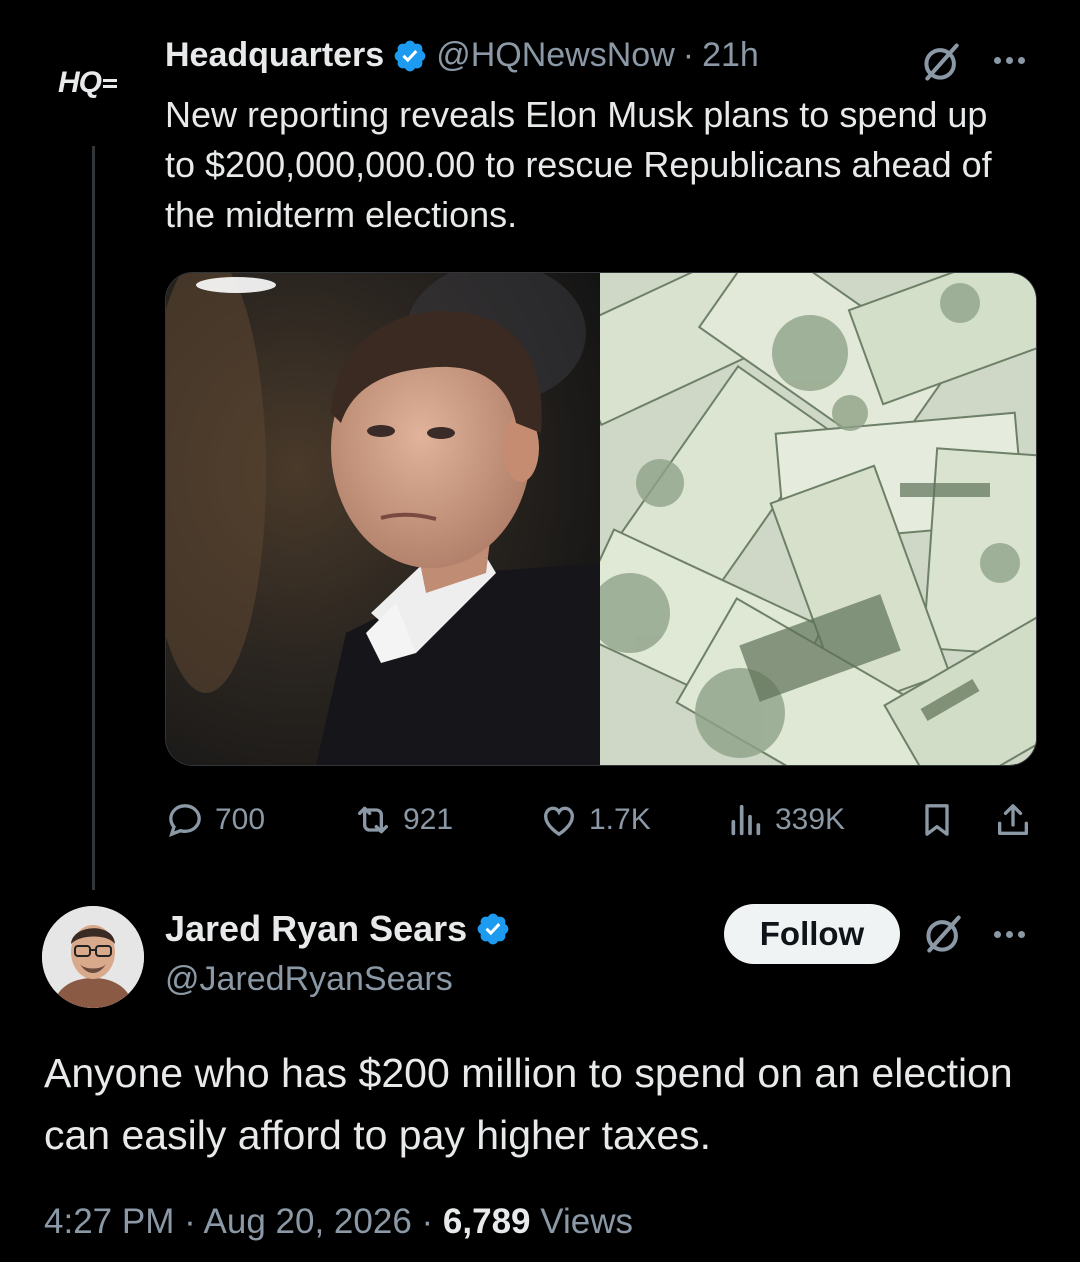 Image resolution: width=1080 pixels, height=1262 pixels. What do you see at coordinates (109, 1221) in the screenshot?
I see `tweet-time: 4:27 PM` at bounding box center [109, 1221].